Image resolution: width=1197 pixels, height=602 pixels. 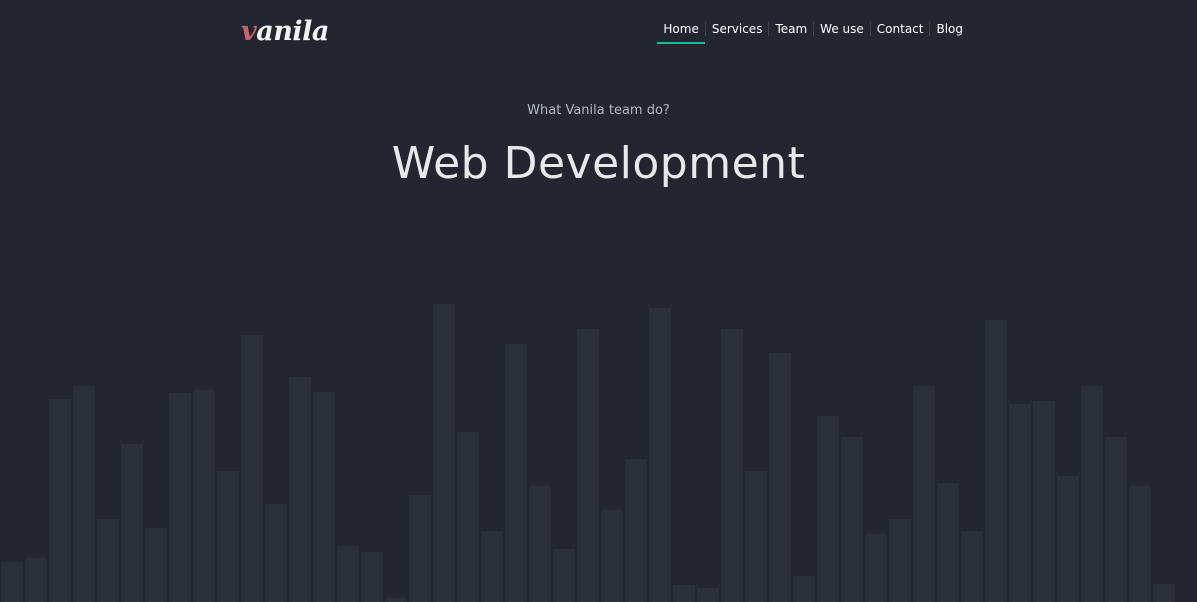 I want to click on hero-title: Web Development, so click(x=598, y=163).